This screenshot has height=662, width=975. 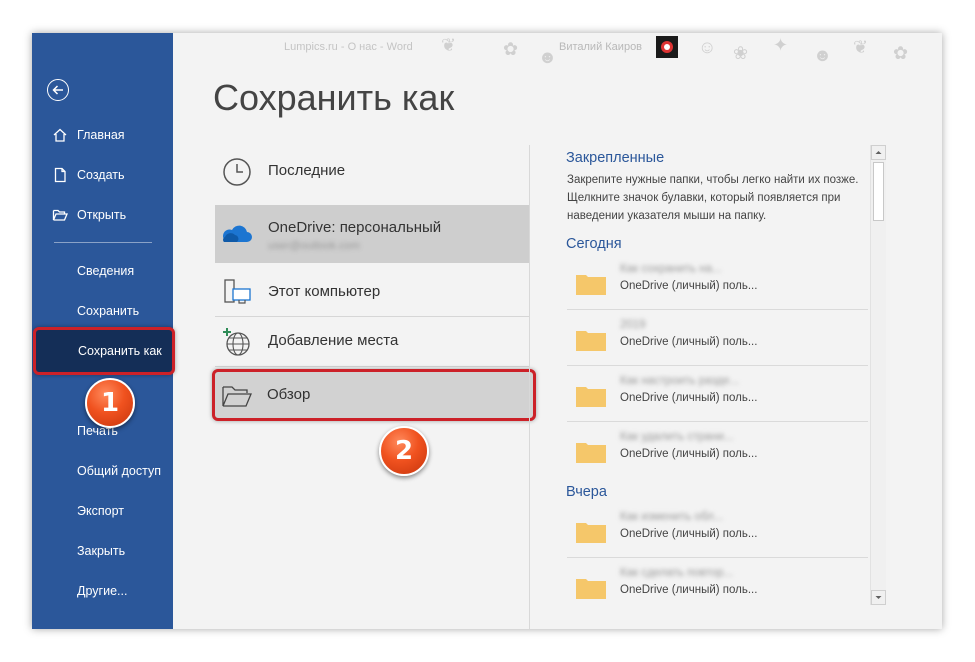 I want to click on sidebar-item-export: Экспорт, so click(x=102, y=511).